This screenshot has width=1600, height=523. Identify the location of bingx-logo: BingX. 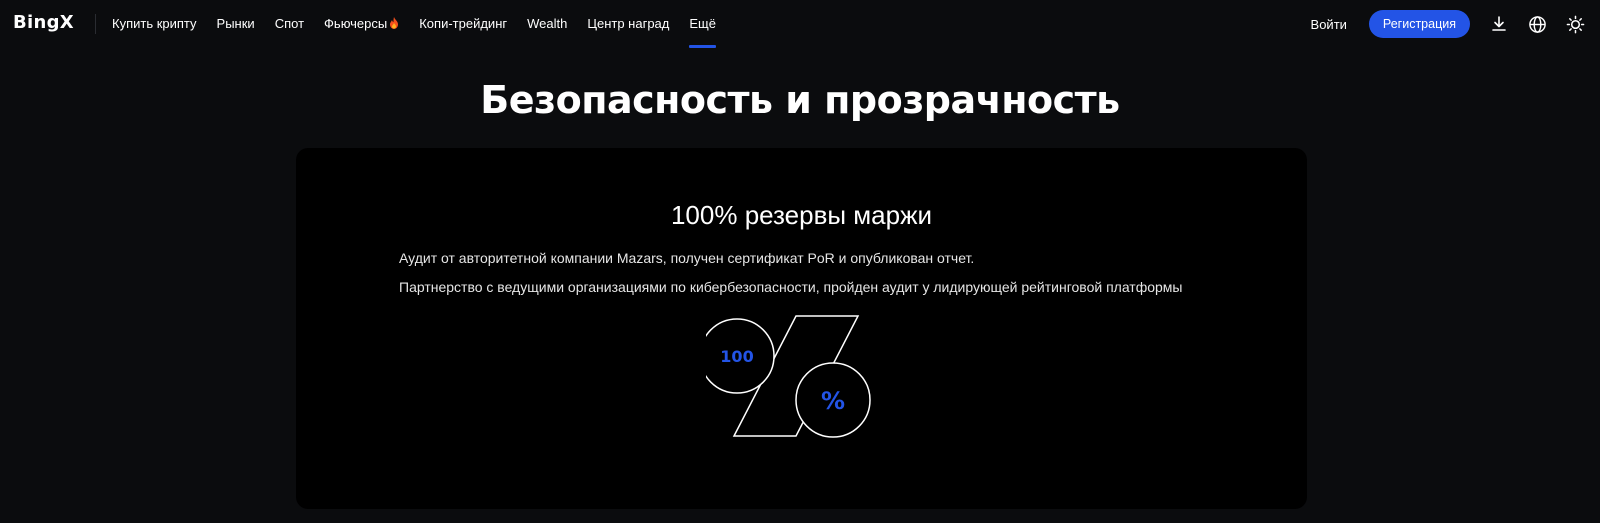
(43, 22).